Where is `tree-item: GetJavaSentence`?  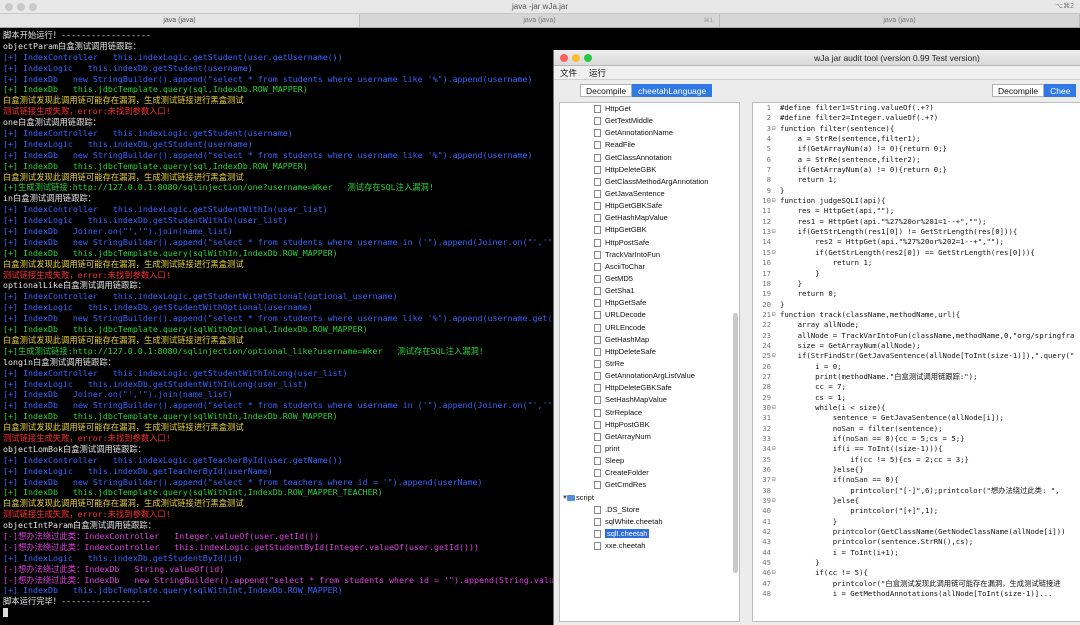
tree-item: GetJavaSentence is located at coordinates (649, 194).